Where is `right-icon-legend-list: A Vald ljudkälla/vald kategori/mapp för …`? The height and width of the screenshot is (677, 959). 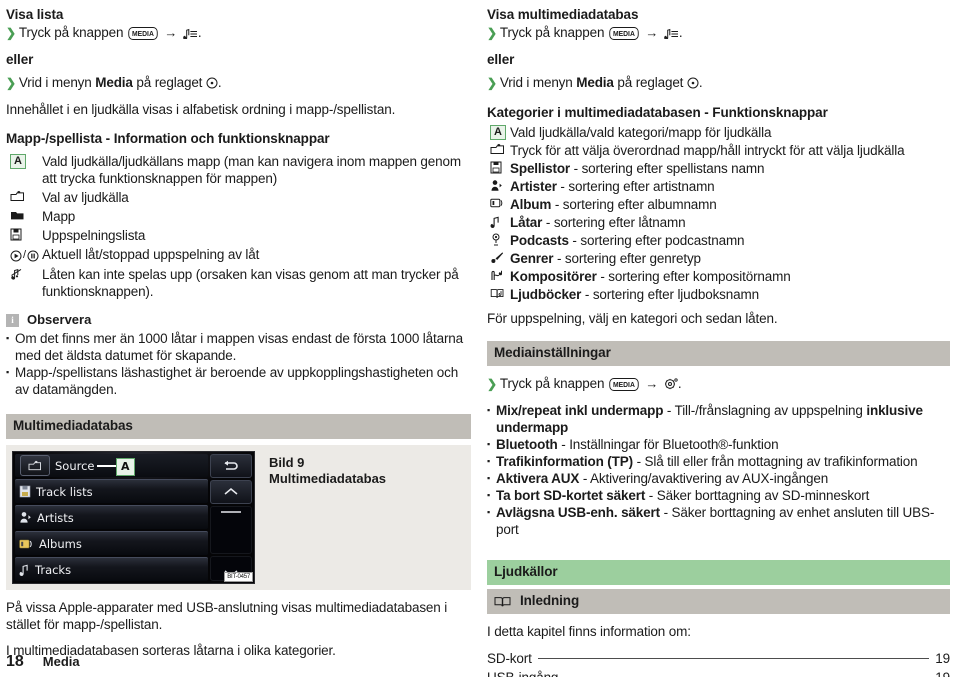
right-icon-legend-list: A Vald ljudkälla/vald kategori/mapp för … is located at coordinates (718, 213).